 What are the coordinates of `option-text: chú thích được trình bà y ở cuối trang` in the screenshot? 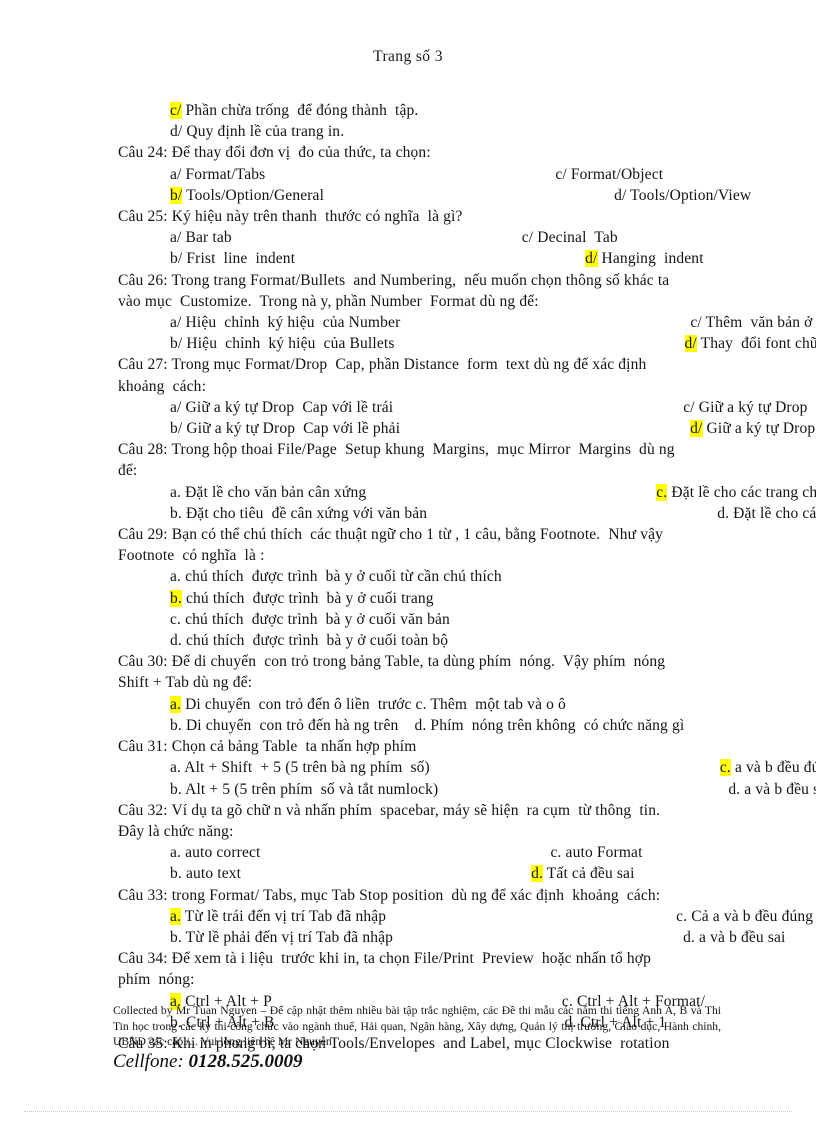 It's located at (307, 598).